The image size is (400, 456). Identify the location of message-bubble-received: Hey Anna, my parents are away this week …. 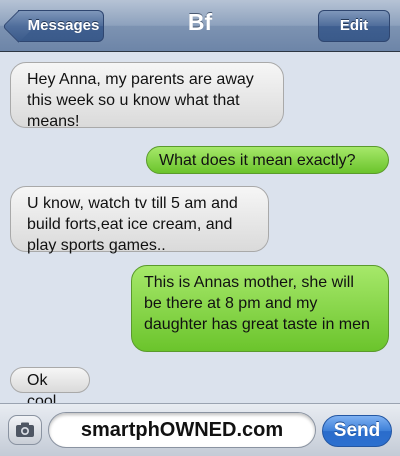
(147, 96).